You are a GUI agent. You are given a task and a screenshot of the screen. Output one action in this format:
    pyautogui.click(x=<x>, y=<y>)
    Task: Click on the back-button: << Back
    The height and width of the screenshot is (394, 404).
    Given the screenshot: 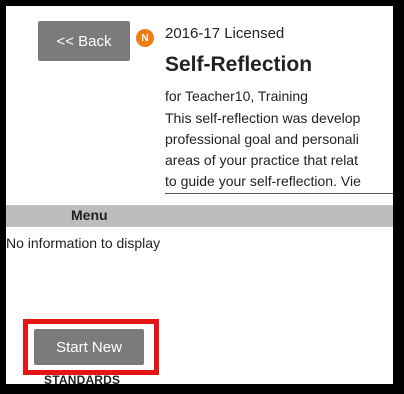 What is the action you would take?
    pyautogui.click(x=84, y=41)
    